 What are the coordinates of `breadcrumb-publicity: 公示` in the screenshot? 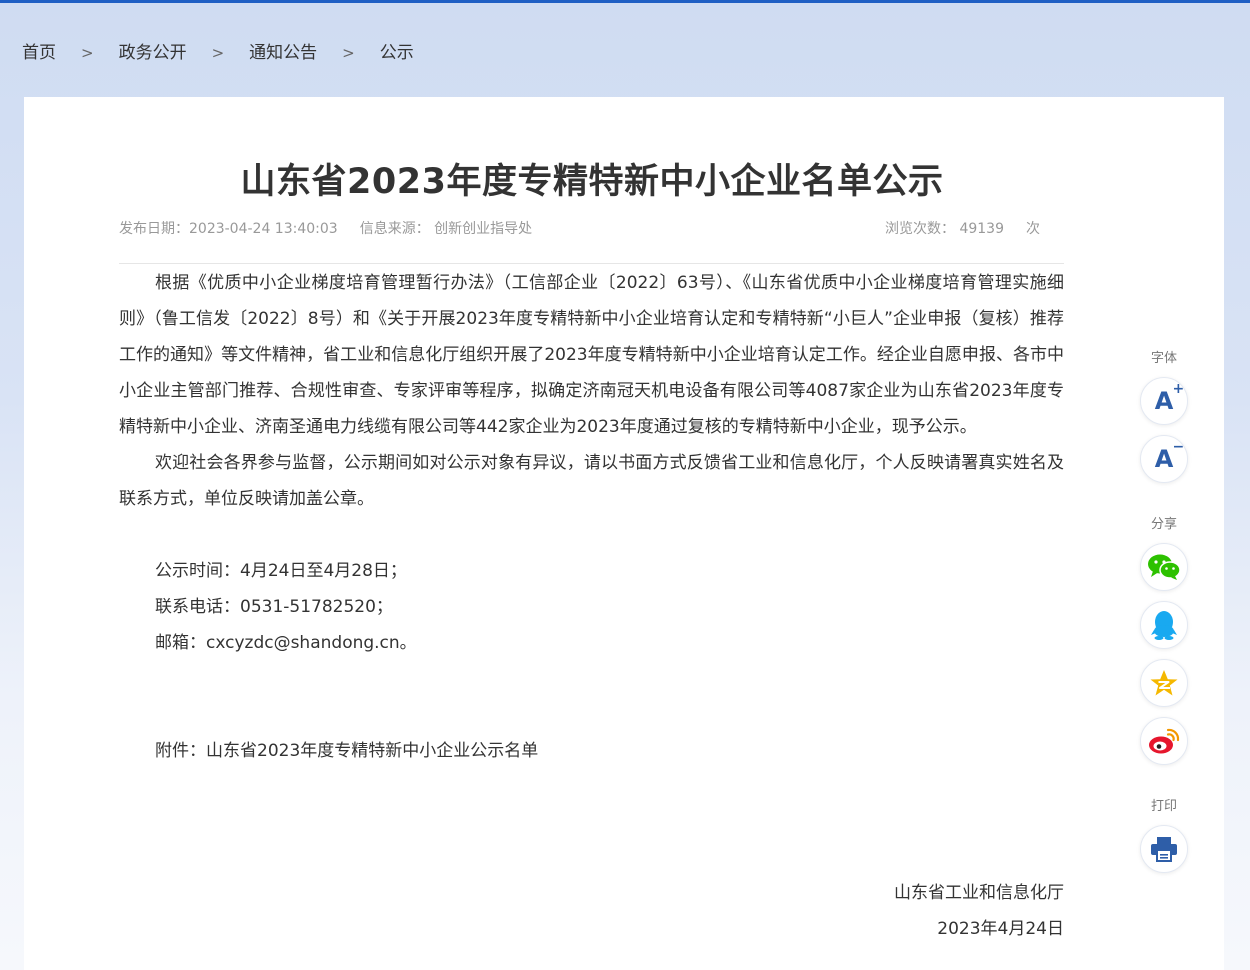 It's located at (397, 53).